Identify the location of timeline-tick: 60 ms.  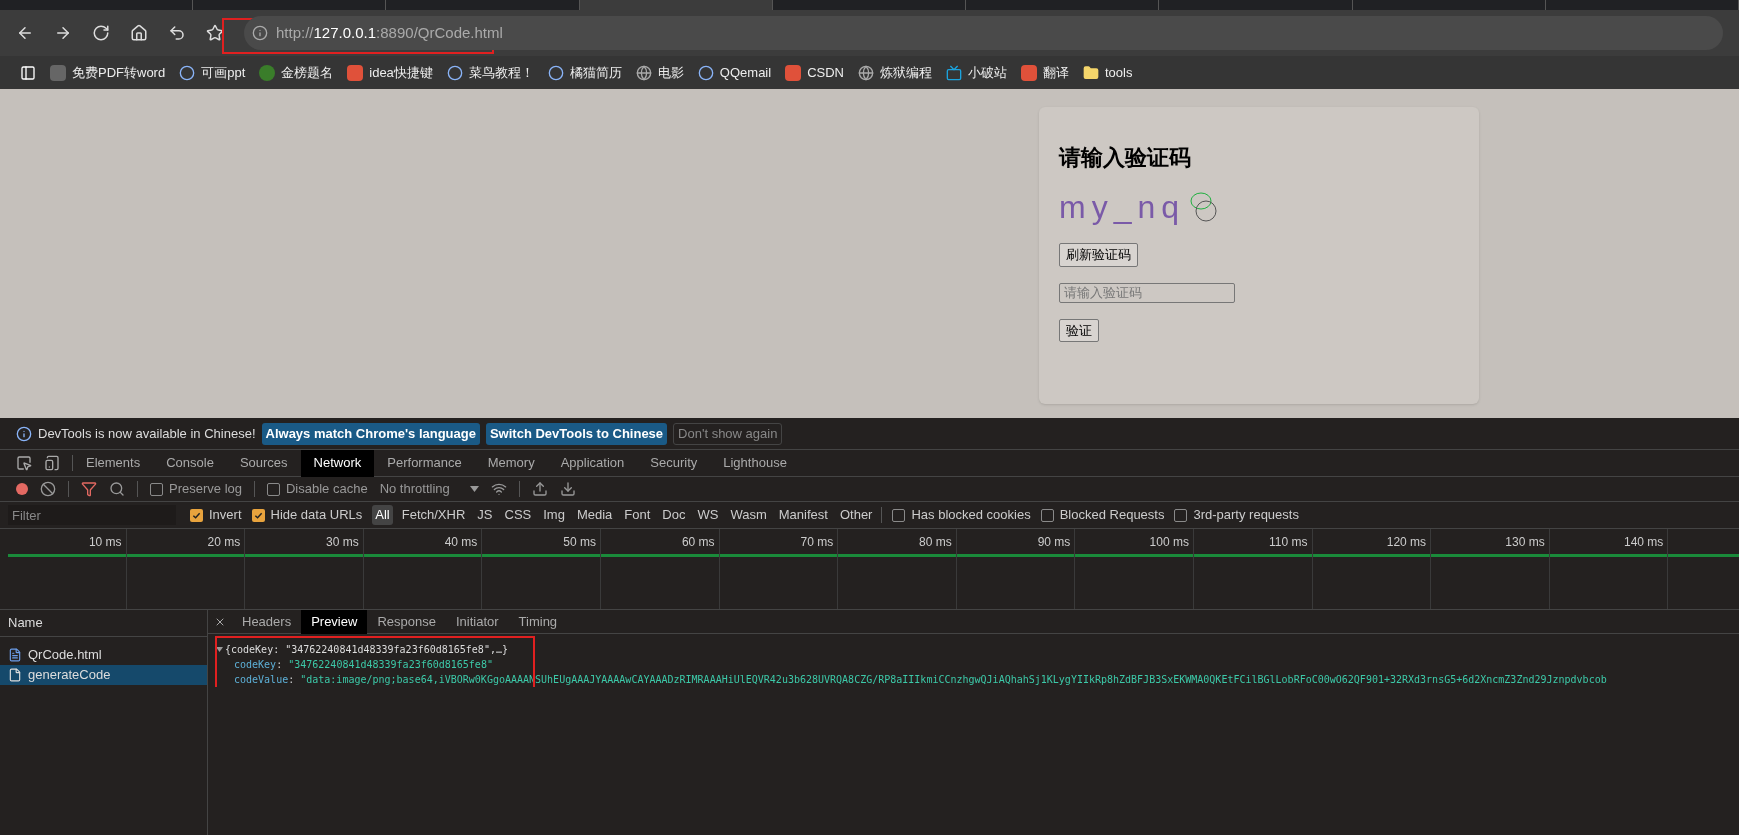
(698, 542).